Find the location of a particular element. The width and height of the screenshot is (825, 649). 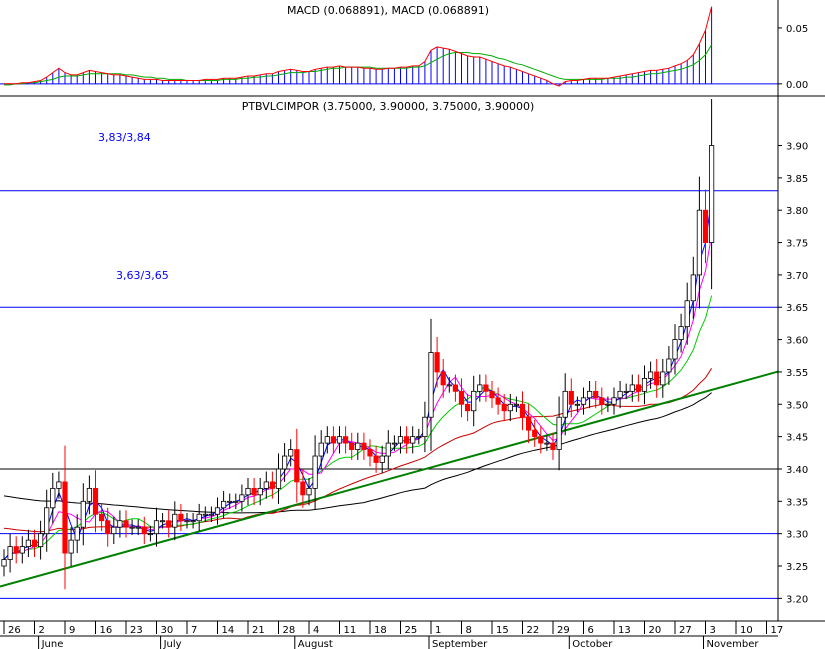

x-day-label: 1 is located at coordinates (438, 630).